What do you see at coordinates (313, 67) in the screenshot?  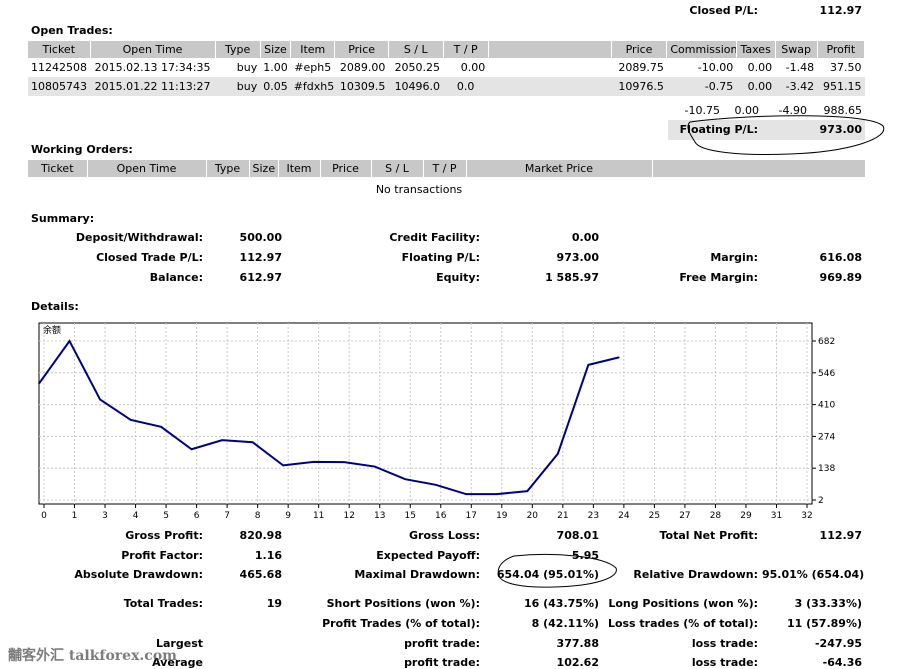 I see `cell-item: #eph5` at bounding box center [313, 67].